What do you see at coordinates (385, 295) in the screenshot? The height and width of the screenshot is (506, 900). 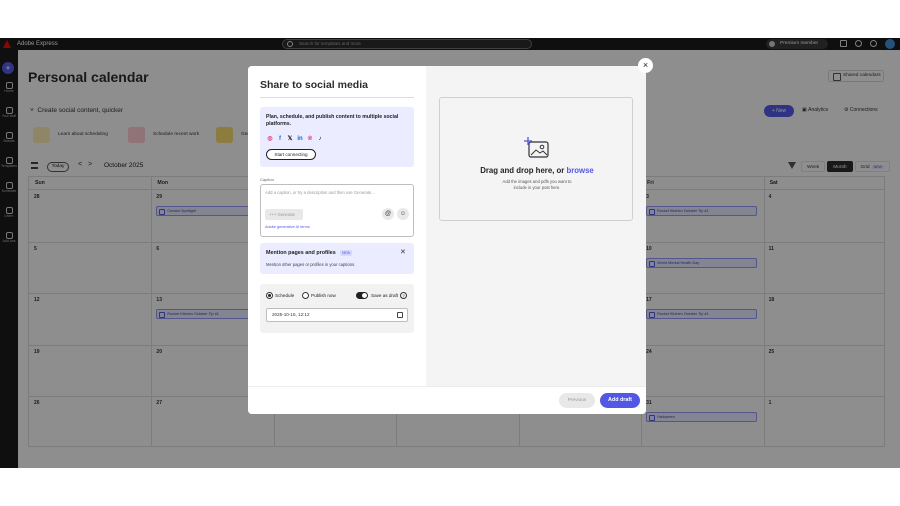 I see `save-as-draft-label: Save as draft` at bounding box center [385, 295].